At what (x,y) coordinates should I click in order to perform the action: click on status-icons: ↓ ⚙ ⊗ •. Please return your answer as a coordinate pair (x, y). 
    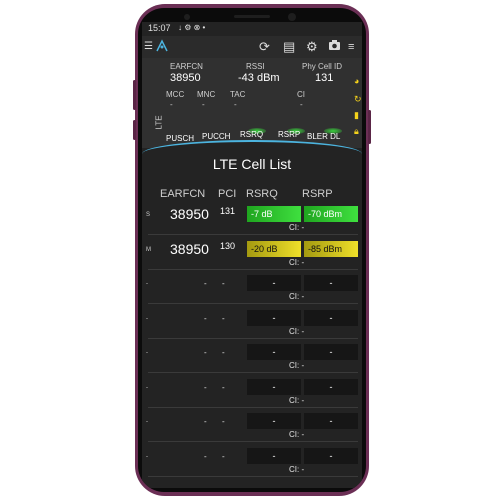
    Looking at the image, I should click on (192, 27).